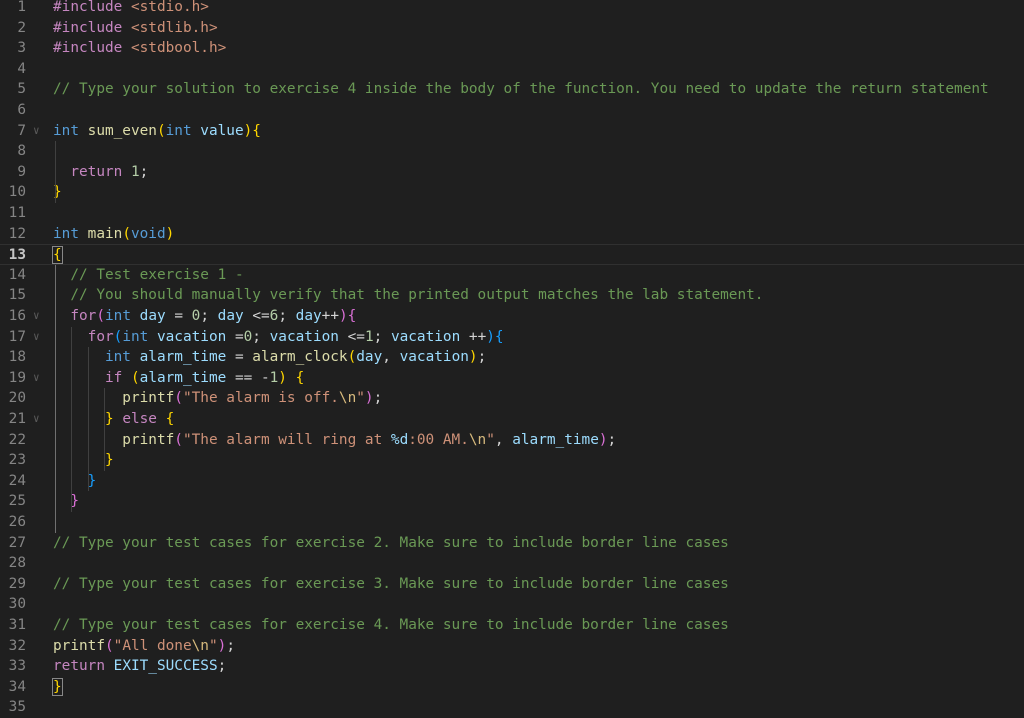  What do you see at coordinates (512, 254) in the screenshot?
I see `code-line: 13 {` at bounding box center [512, 254].